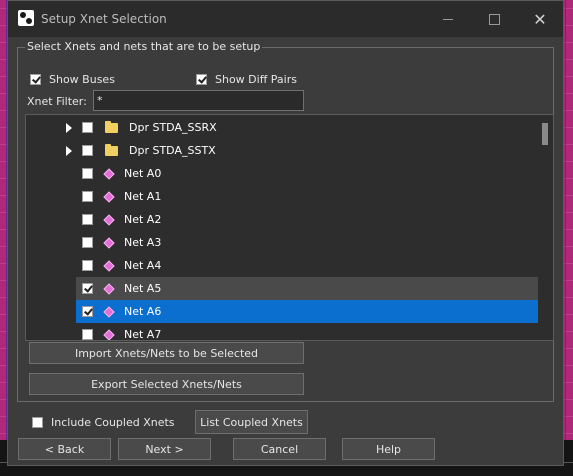 This screenshot has height=476, width=573. Describe the element at coordinates (37, 422) in the screenshot. I see `include-coupled-checkbox` at that location.